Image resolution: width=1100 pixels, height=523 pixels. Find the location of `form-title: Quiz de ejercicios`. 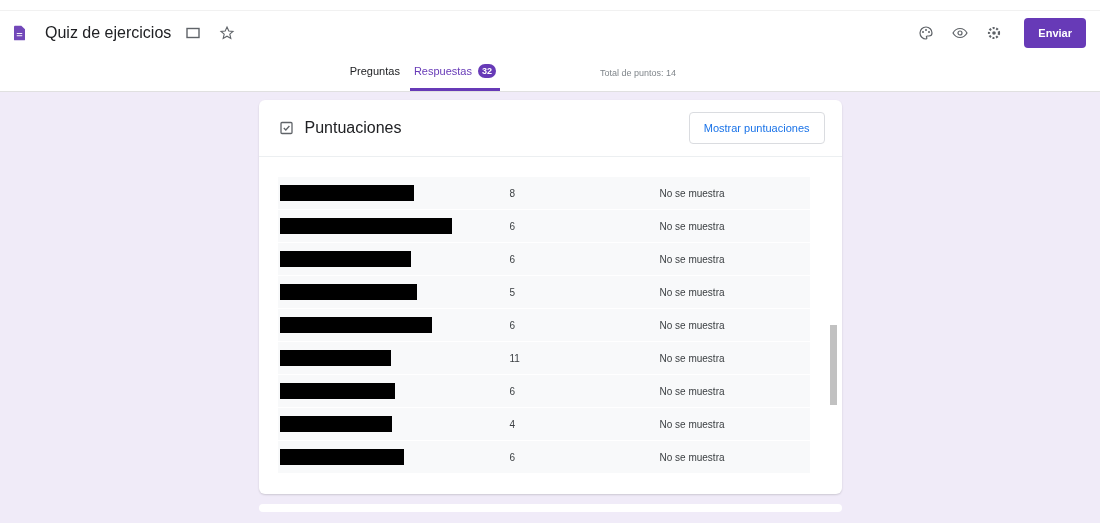

form-title: Quiz de ejercicios is located at coordinates (108, 33).